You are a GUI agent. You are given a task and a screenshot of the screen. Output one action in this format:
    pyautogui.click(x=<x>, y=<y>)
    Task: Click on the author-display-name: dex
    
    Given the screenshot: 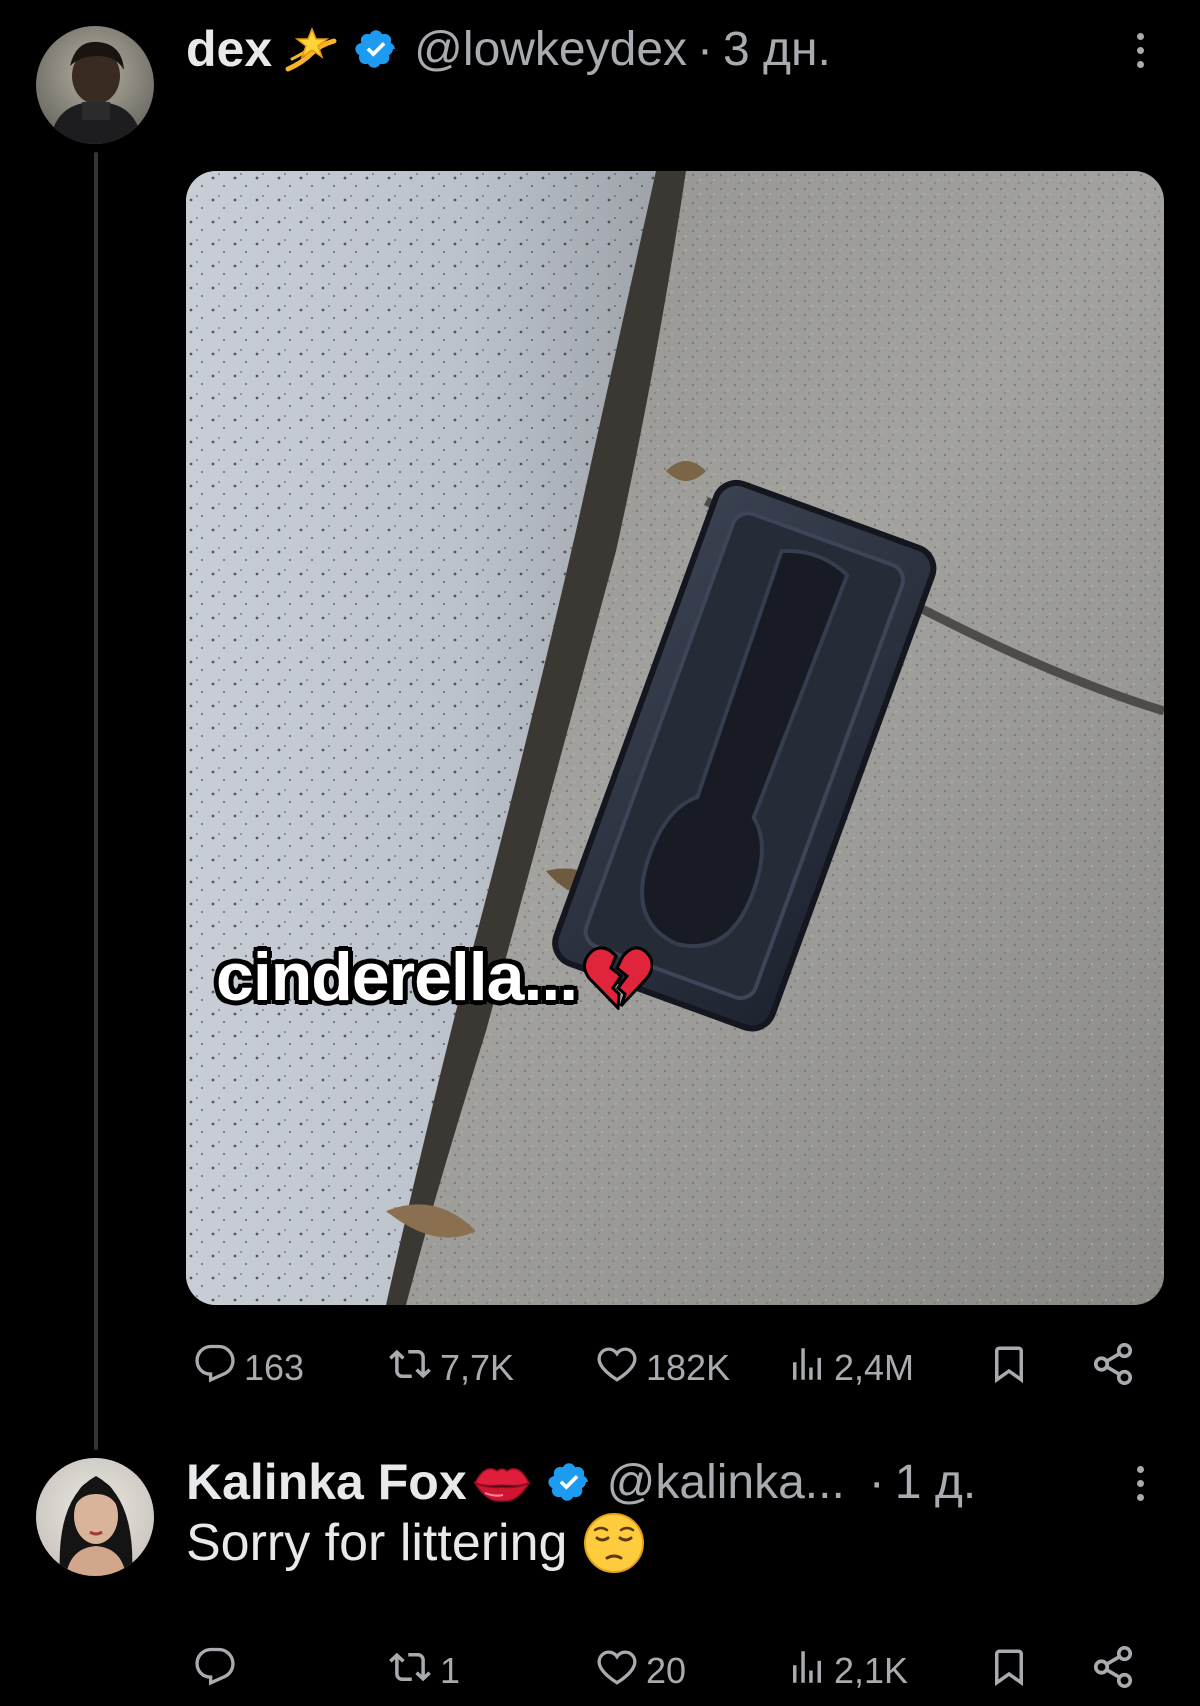 What is the action you would take?
    pyautogui.click(x=229, y=49)
    